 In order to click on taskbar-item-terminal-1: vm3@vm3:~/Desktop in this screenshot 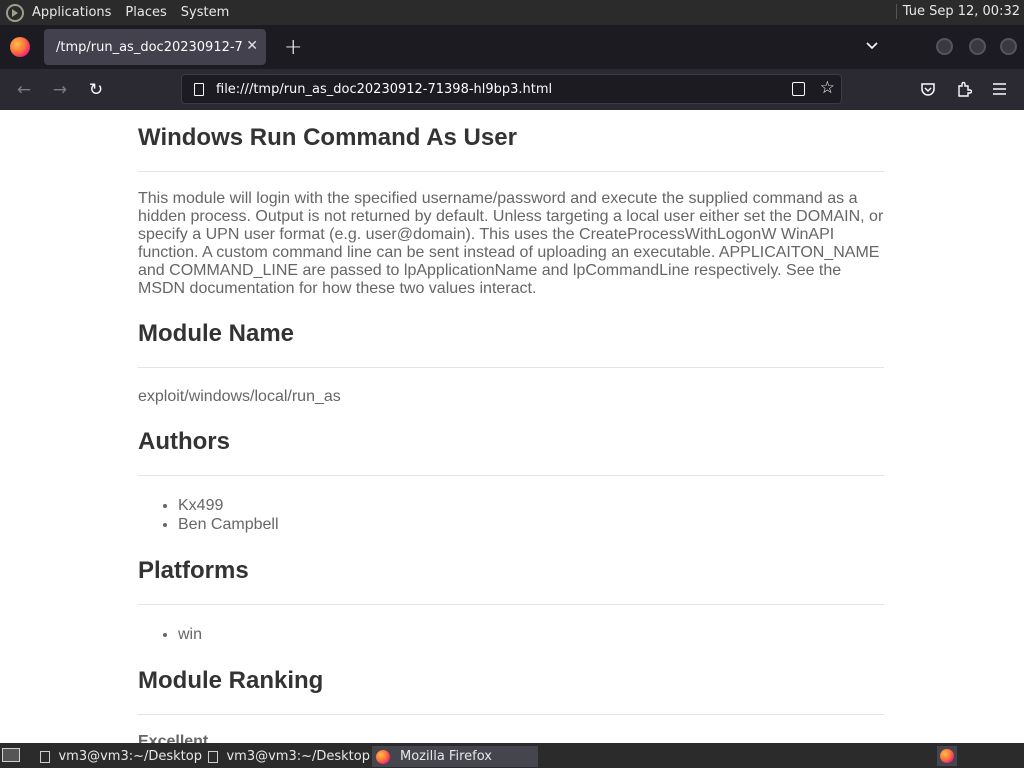, I will do `click(119, 756)`.